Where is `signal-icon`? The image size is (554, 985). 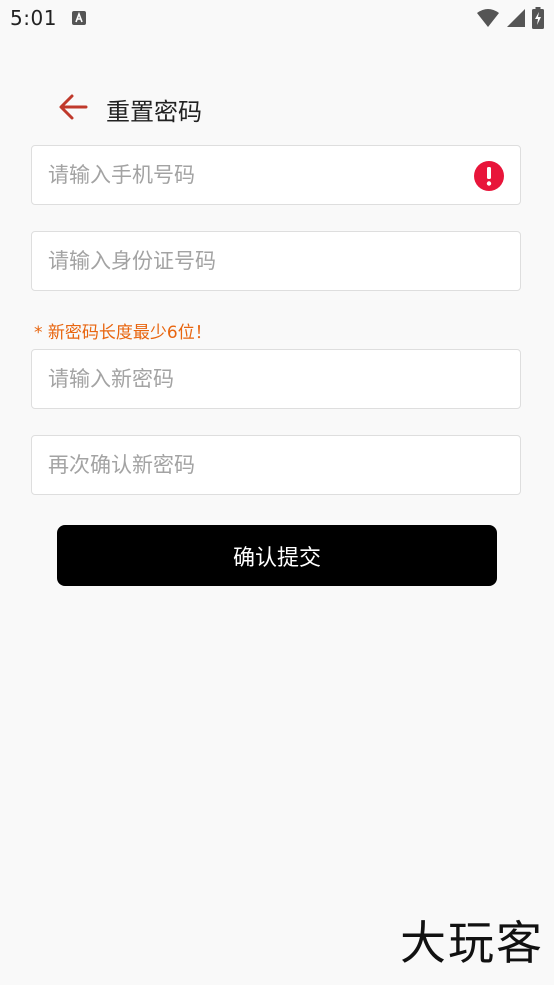
signal-icon is located at coordinates (516, 18).